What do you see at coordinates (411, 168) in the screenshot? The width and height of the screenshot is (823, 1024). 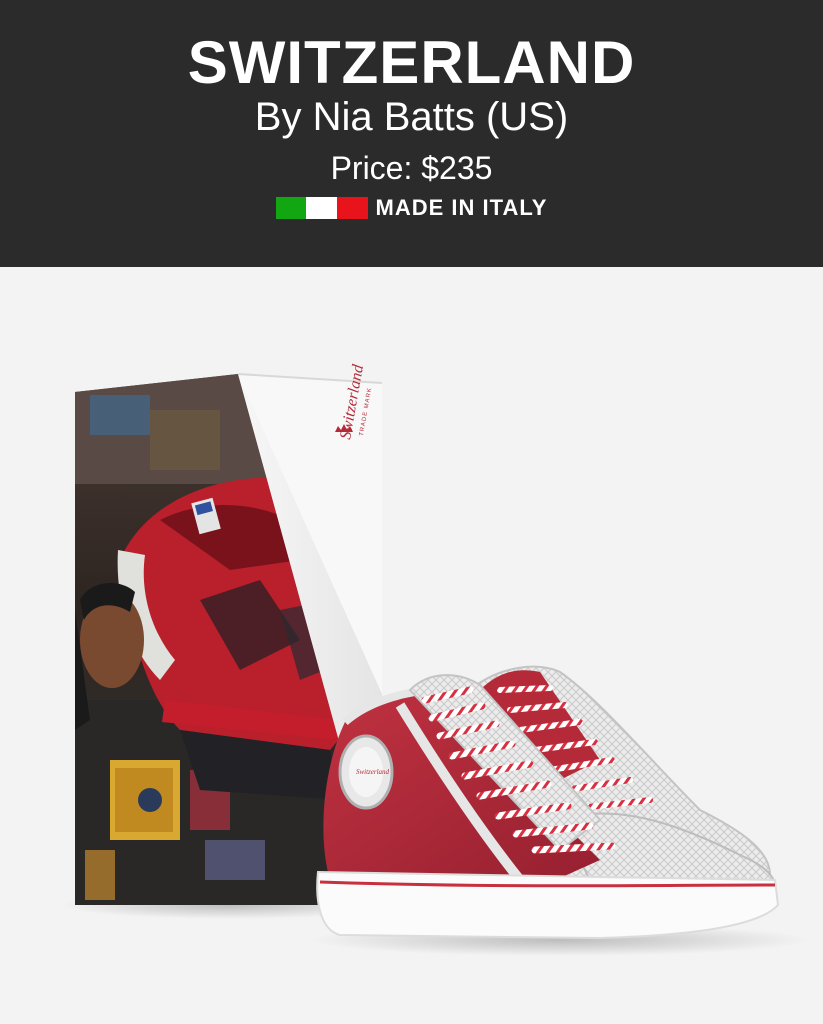 I see `product-price: Price: $235` at bounding box center [411, 168].